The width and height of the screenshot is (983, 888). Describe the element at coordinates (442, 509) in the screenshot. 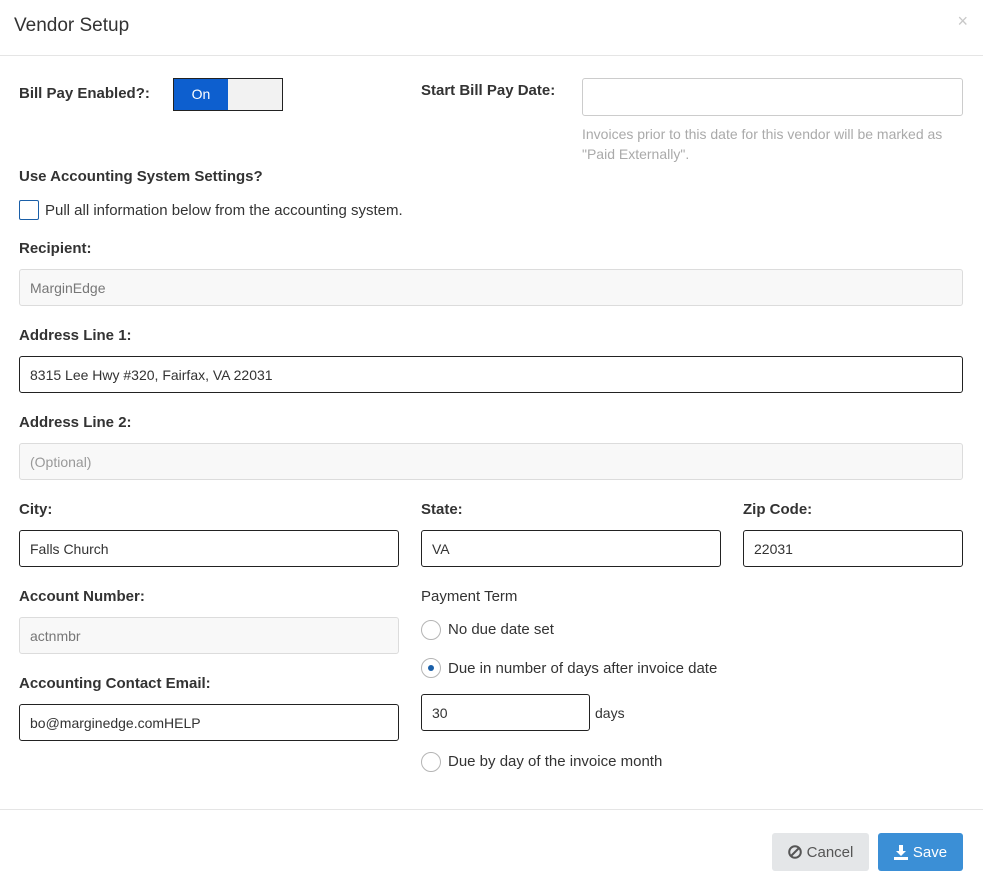

I see `state-label: State:` at that location.